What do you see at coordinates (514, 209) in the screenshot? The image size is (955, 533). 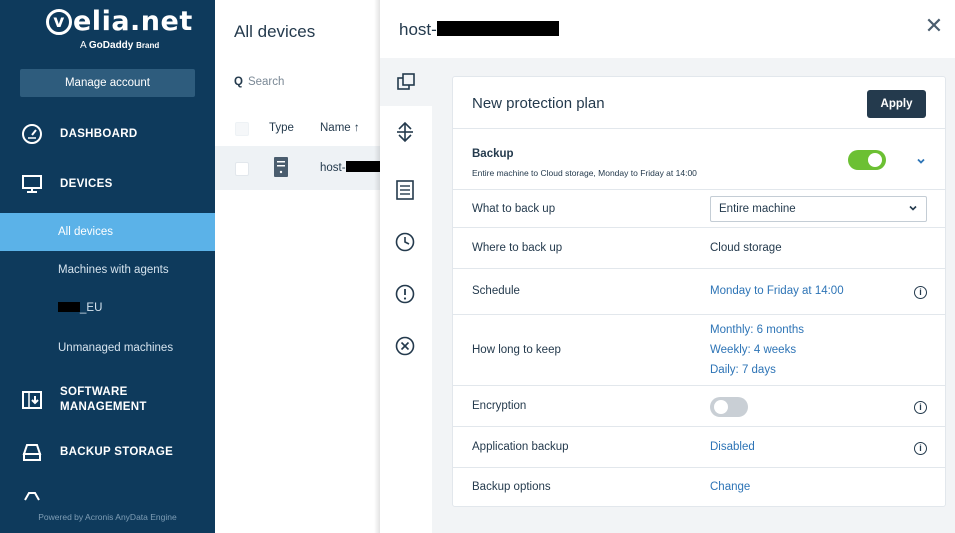 I see `what-label: What to back up` at bounding box center [514, 209].